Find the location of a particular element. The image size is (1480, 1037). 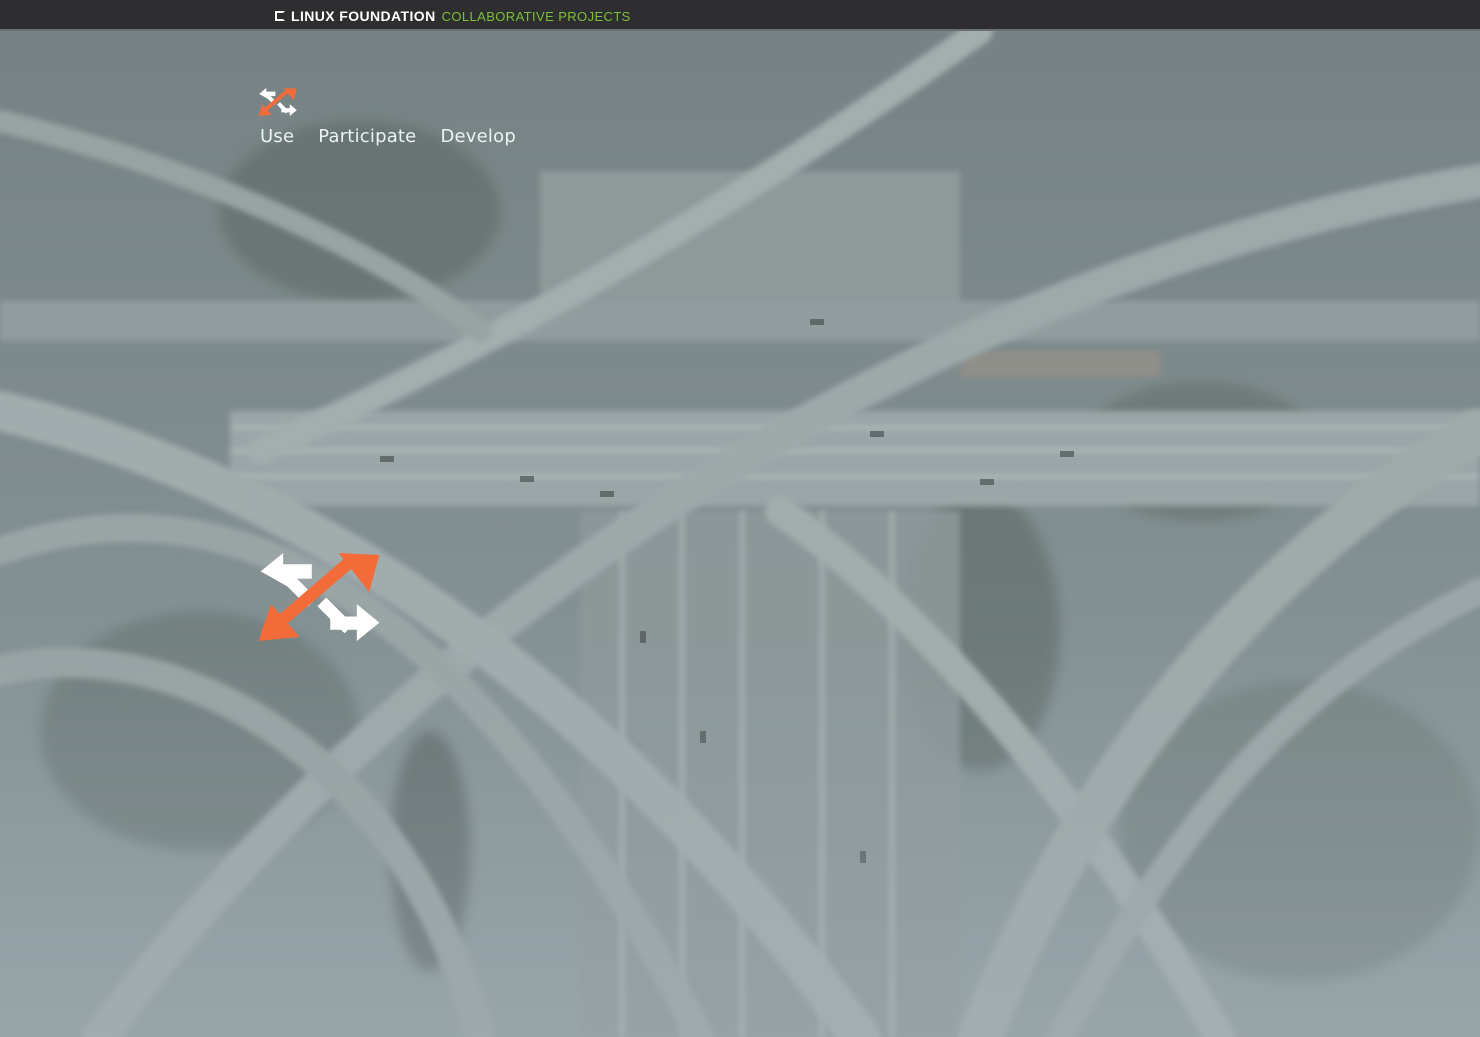

primary-nav: Use Participate Develop is located at coordinates (388, 136).